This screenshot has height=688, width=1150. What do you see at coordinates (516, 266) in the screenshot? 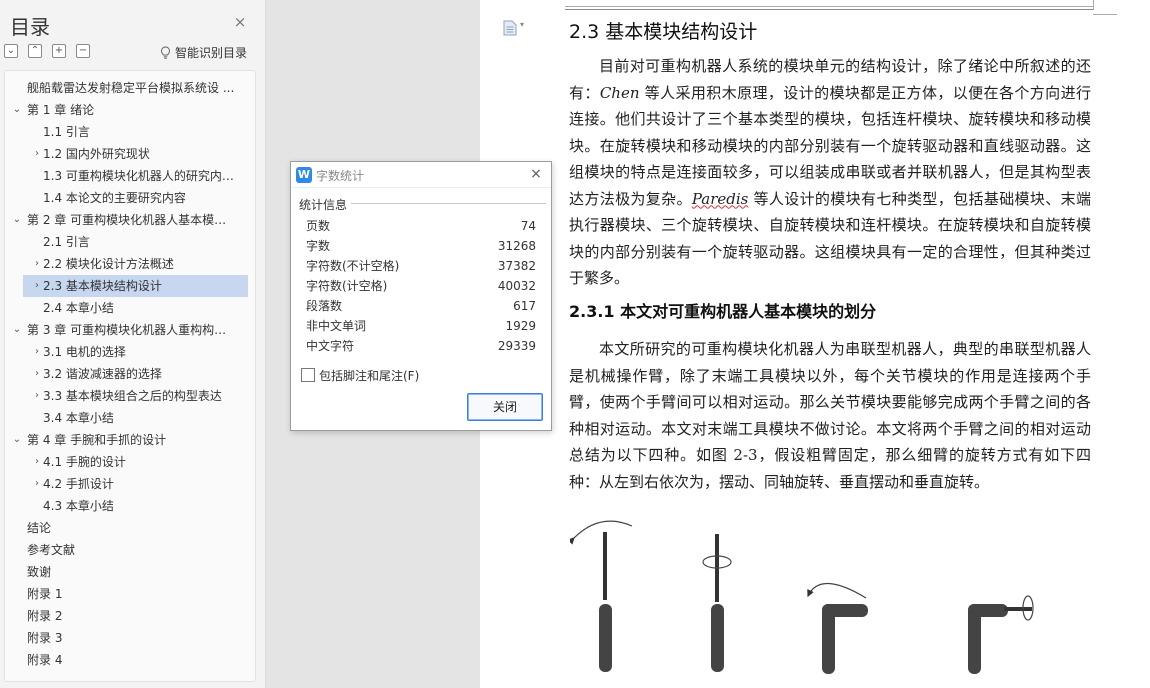
I see `stat-value: 37382` at bounding box center [516, 266].